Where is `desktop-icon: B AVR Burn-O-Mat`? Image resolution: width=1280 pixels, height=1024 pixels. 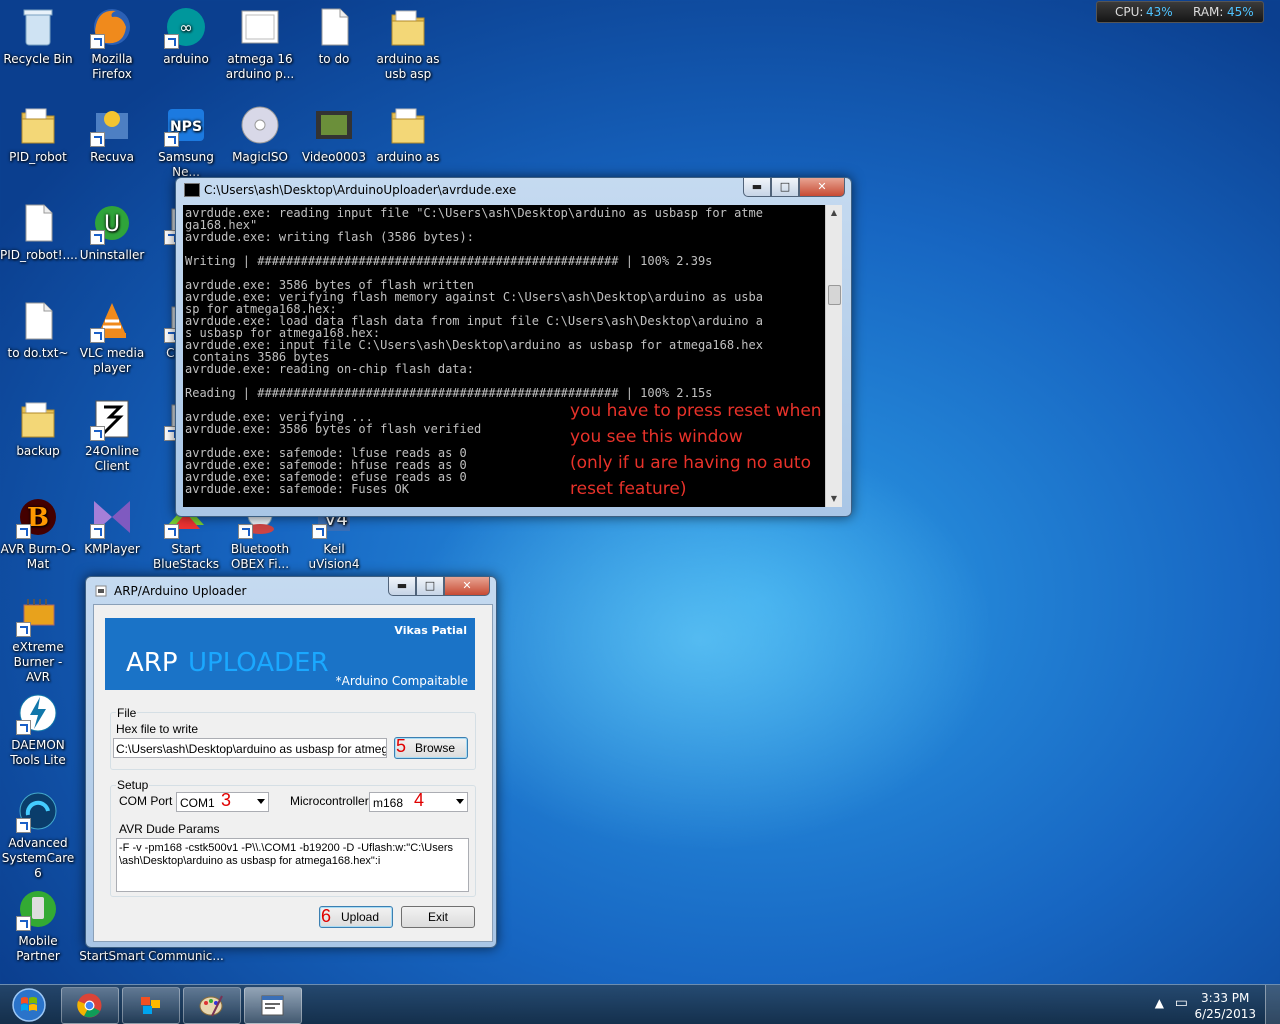
desktop-icon: B AVR Burn-O-Mat is located at coordinates (38, 533).